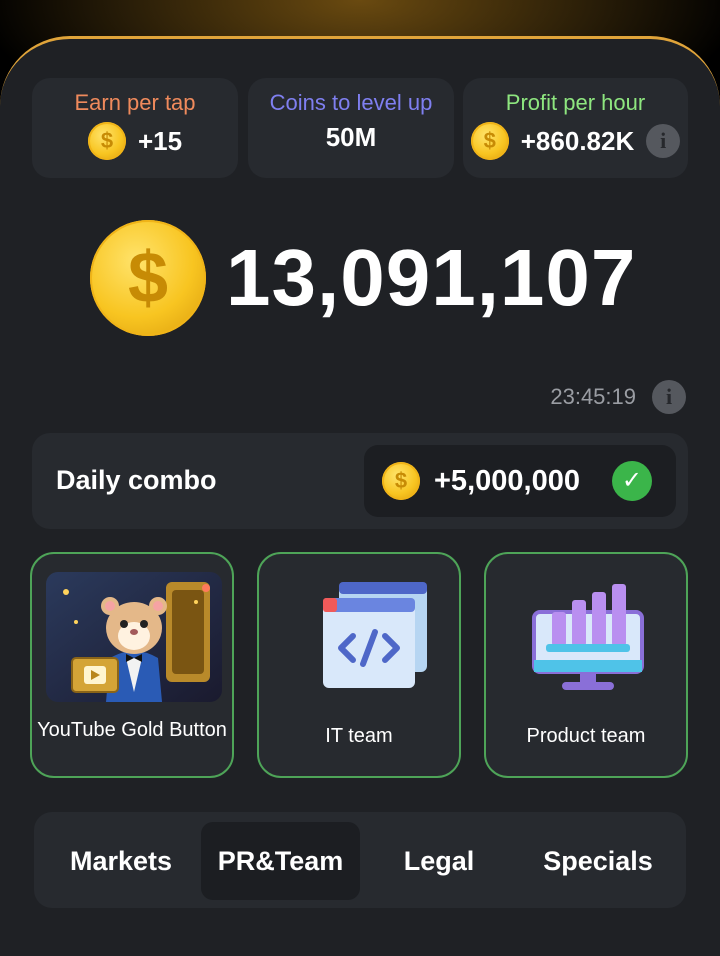  Describe the element at coordinates (598, 861) in the screenshot. I see `tab-specials: Specials` at that location.